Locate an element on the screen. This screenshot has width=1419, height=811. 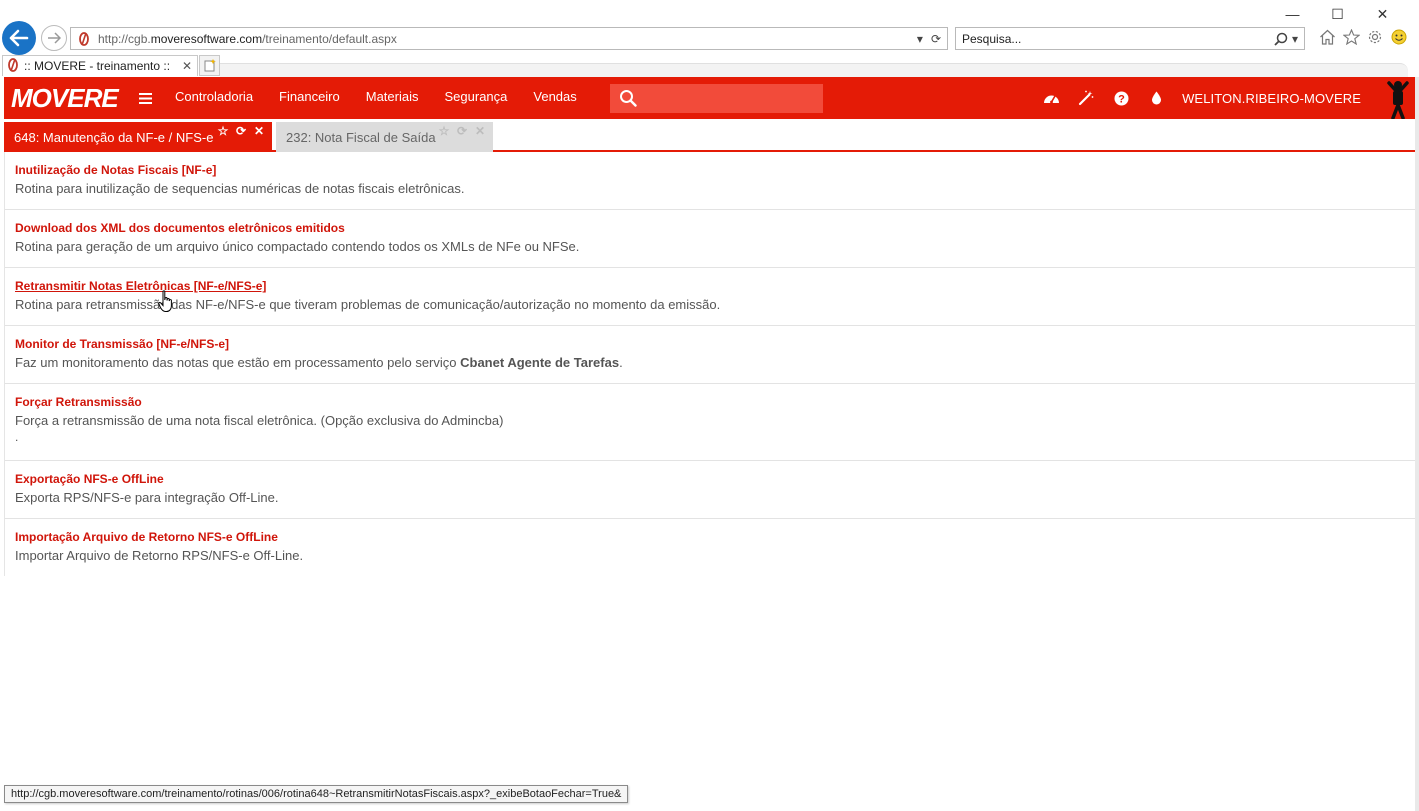
tab-rotina-232: 232: Nota Fiscal de Saída ☆ ⟳ ✕ is located at coordinates (384, 137).